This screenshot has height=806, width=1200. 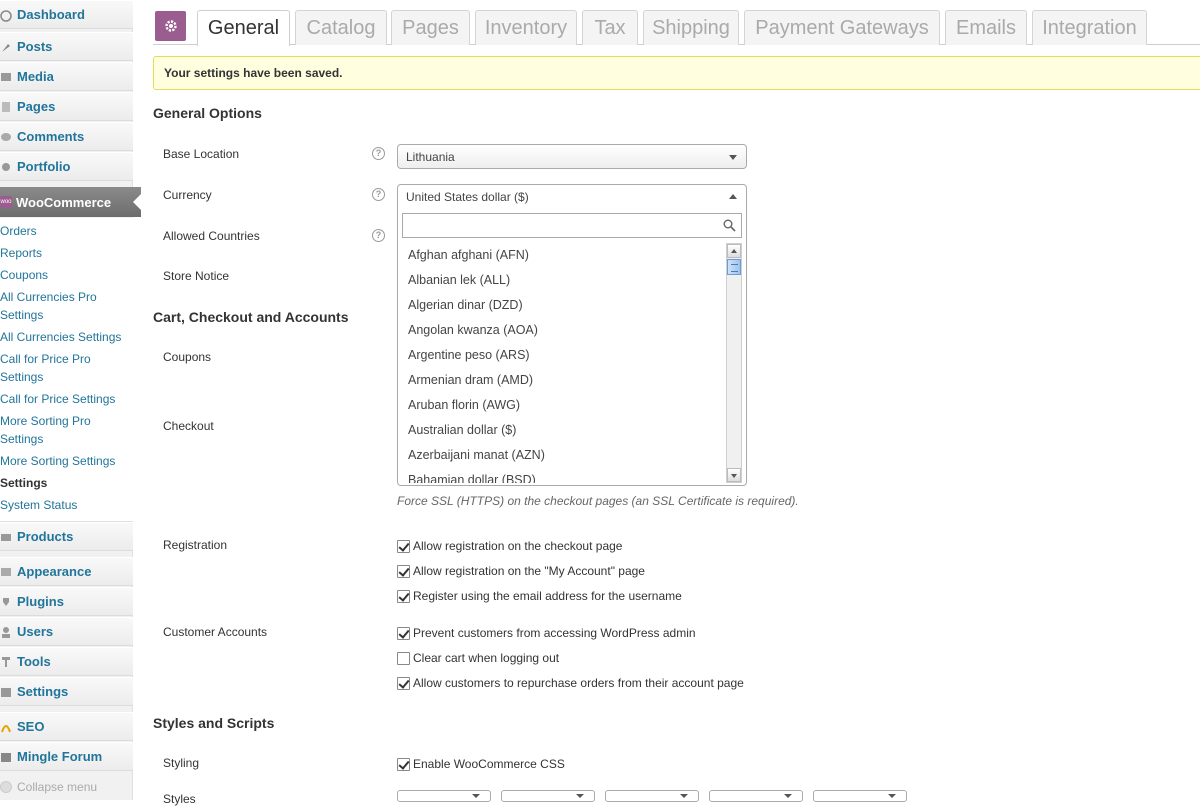 What do you see at coordinates (66, 631) in the screenshot?
I see `menu-users: Users` at bounding box center [66, 631].